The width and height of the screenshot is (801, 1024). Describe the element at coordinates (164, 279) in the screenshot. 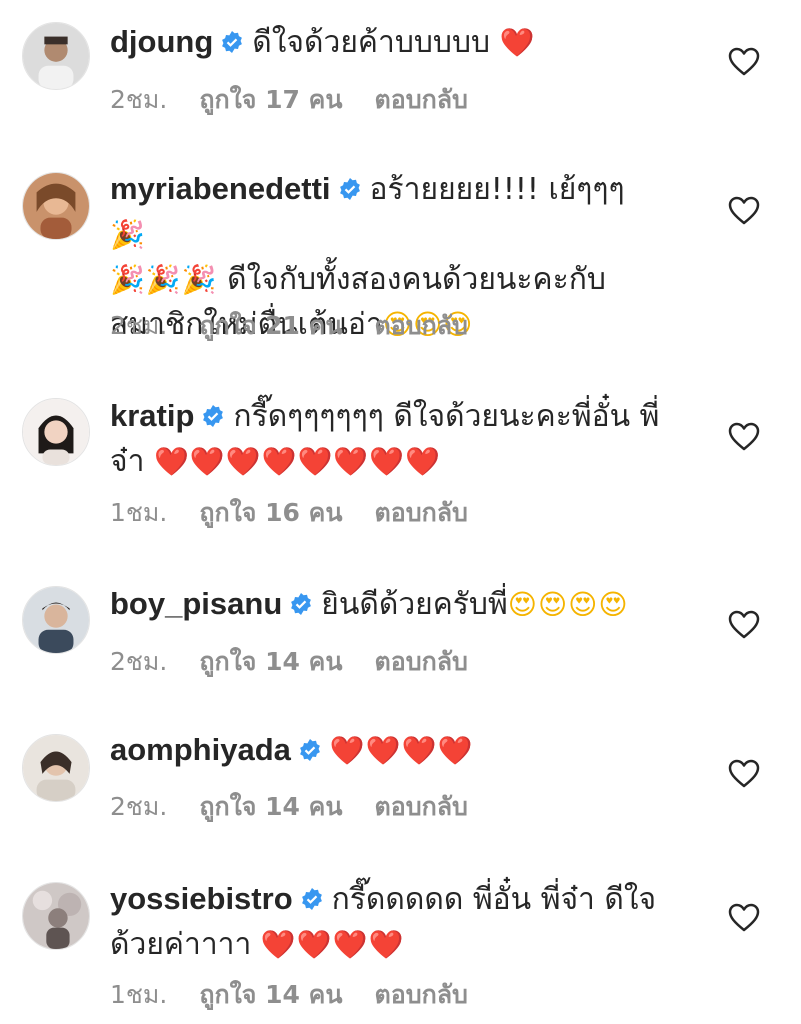

I see `party-emoji: 🎉🎉🎉` at that location.